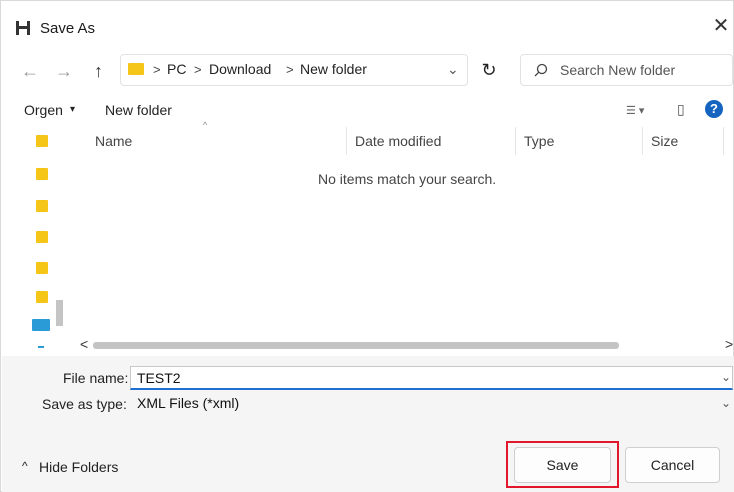 The width and height of the screenshot is (734, 492). What do you see at coordinates (113, 141) in the screenshot?
I see `column-header-name: Name` at bounding box center [113, 141].